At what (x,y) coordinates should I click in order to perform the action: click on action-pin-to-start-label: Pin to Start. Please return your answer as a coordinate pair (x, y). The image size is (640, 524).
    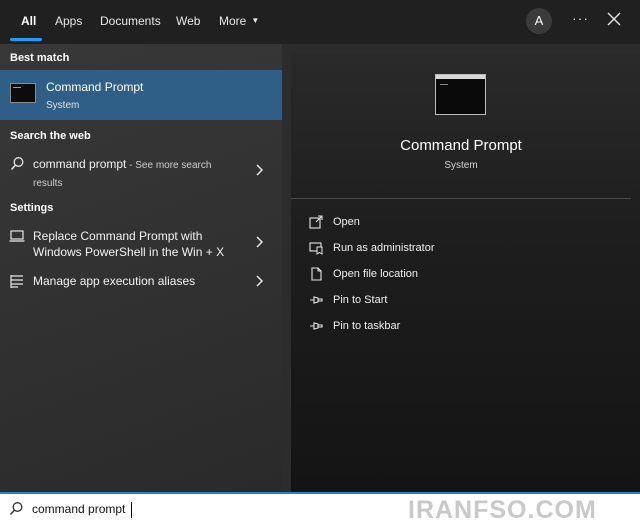
    Looking at the image, I should click on (360, 300).